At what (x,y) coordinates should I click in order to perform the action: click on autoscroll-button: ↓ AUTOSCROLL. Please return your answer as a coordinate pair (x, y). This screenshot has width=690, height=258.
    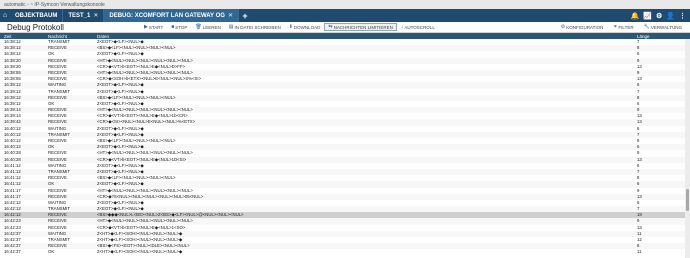
    Looking at the image, I should click on (418, 27).